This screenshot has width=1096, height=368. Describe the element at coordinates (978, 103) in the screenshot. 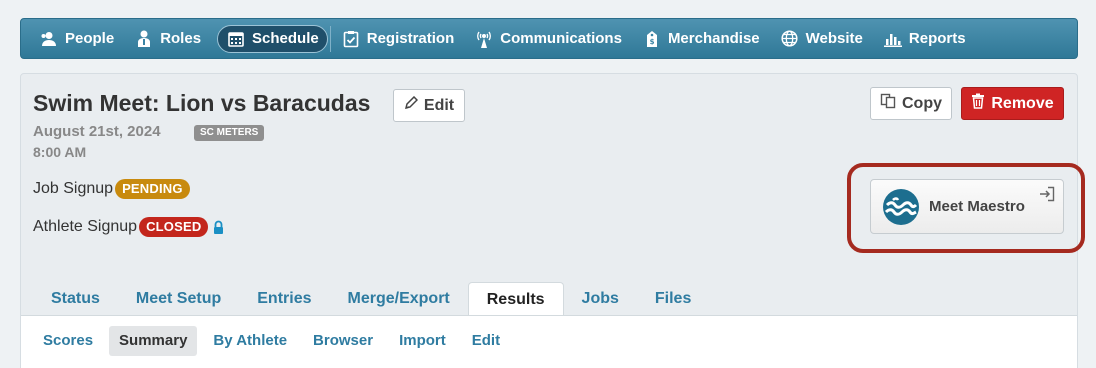

I see `trash-icon` at that location.